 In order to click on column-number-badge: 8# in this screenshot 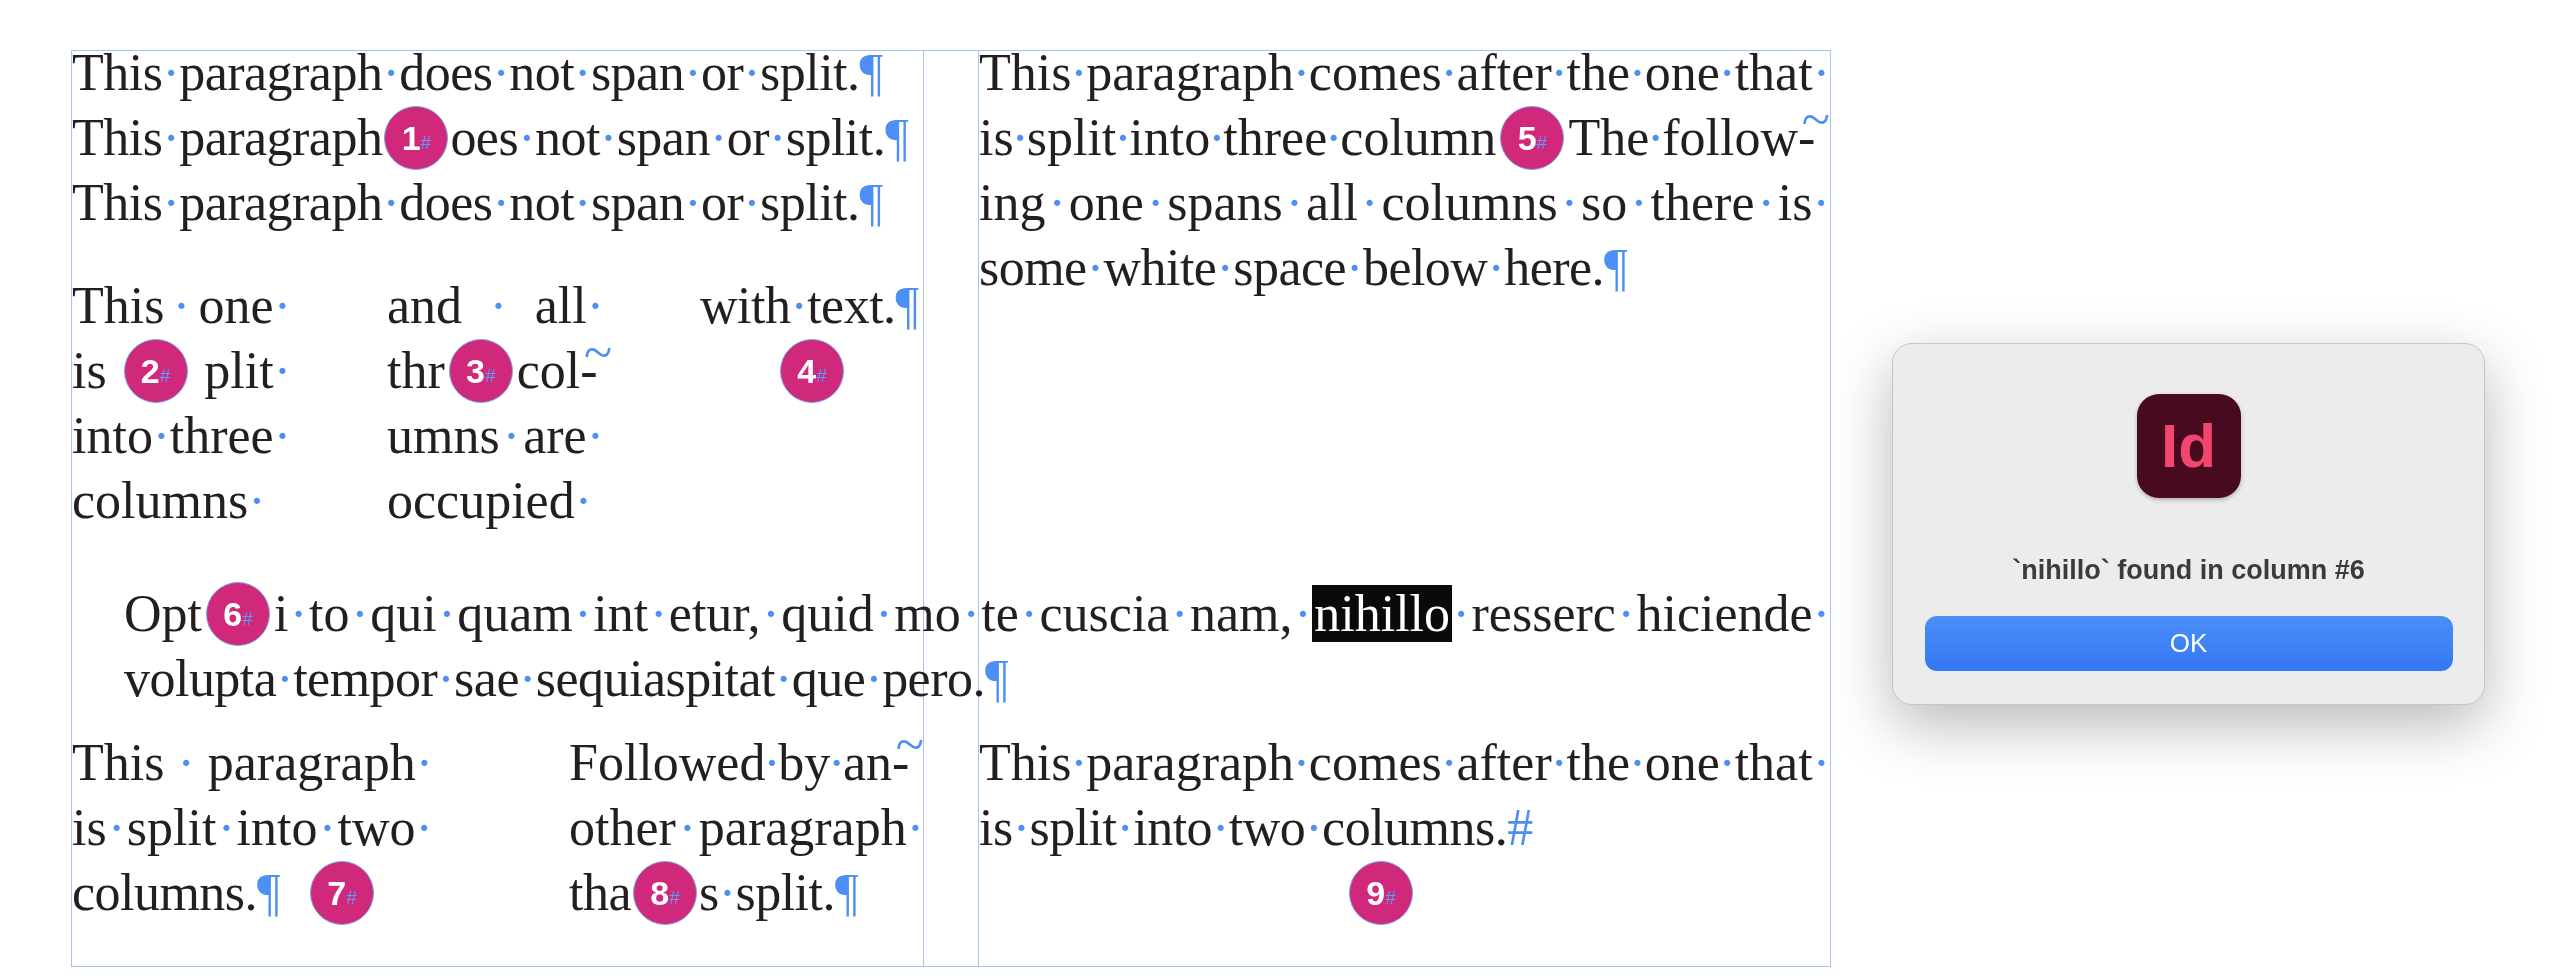, I will do `click(664, 892)`.